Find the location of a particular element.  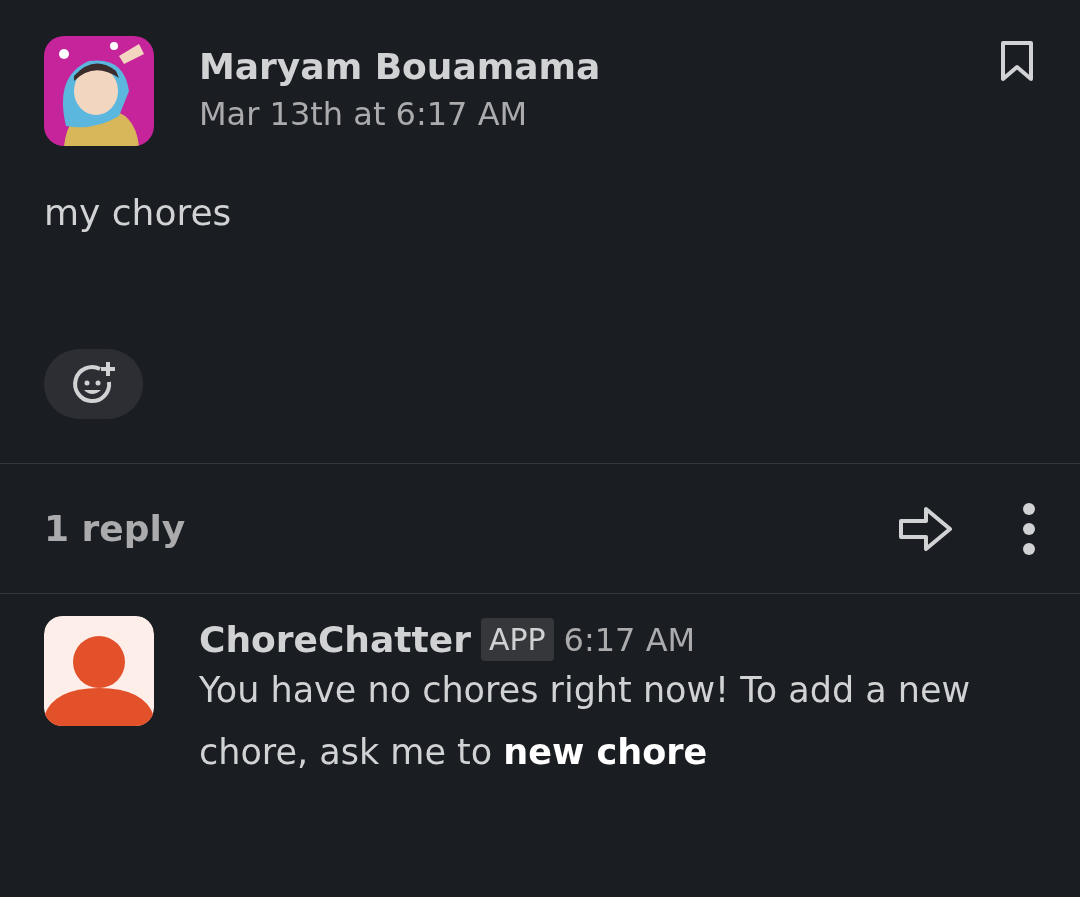

author-name: Maryam Bouamama is located at coordinates (577, 66).